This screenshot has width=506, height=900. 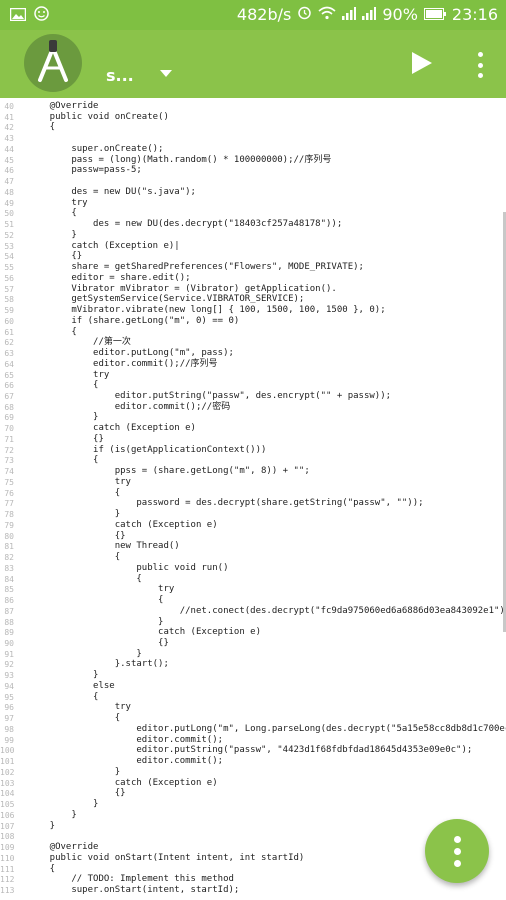 I want to click on code-text: ppss = (share.getLong("m", 8)) + "";, so click(x=169, y=471).